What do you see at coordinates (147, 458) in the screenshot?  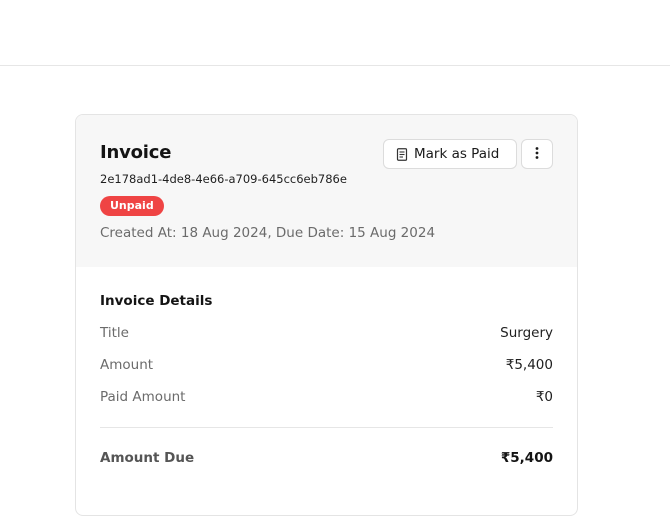 I see `amount-due-label: Amount Due` at bounding box center [147, 458].